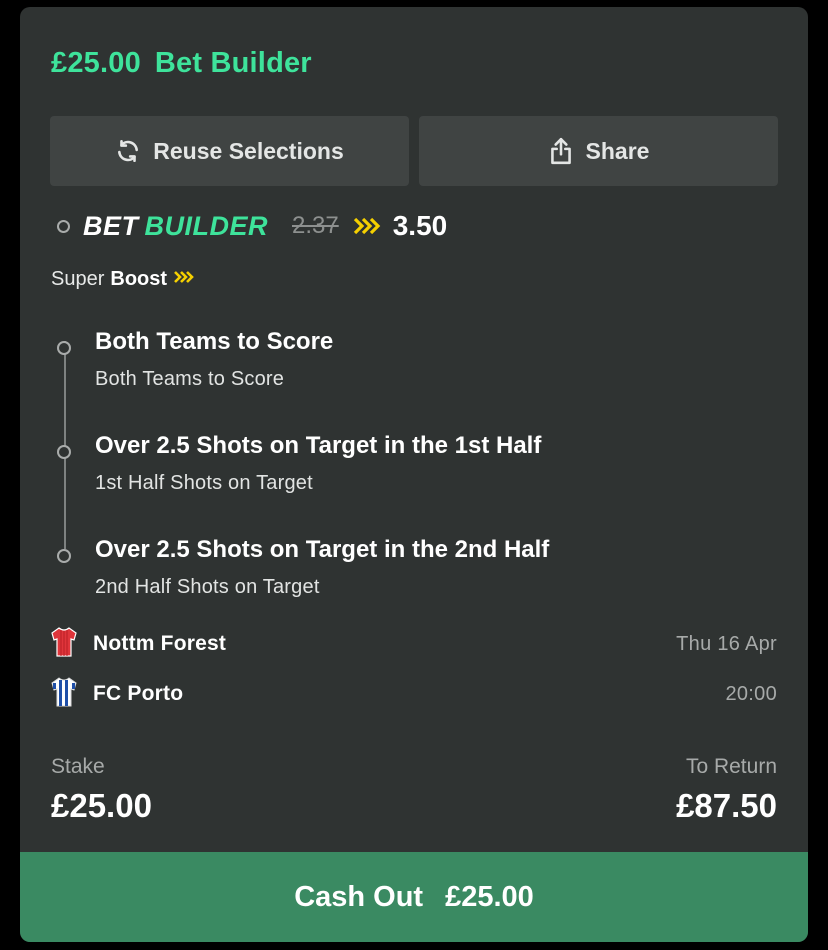 Image resolution: width=828 pixels, height=950 pixels. Describe the element at coordinates (128, 151) in the screenshot. I see `refresh-icon` at that location.